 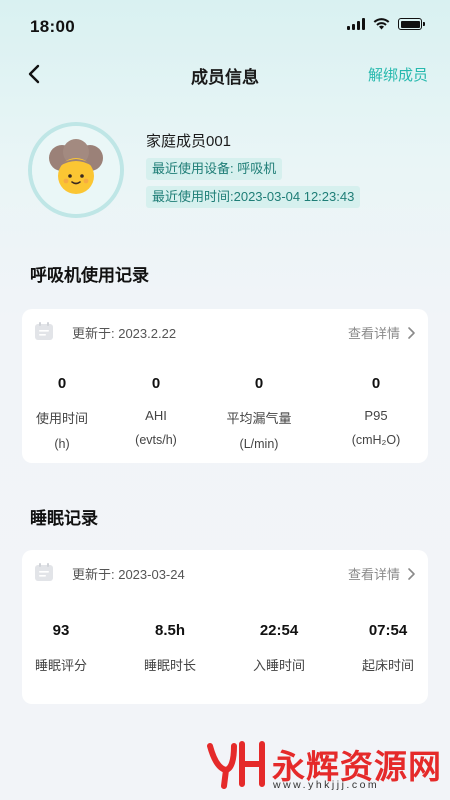 What do you see at coordinates (376, 415) in the screenshot?
I see `metric-label: P95` at bounding box center [376, 415].